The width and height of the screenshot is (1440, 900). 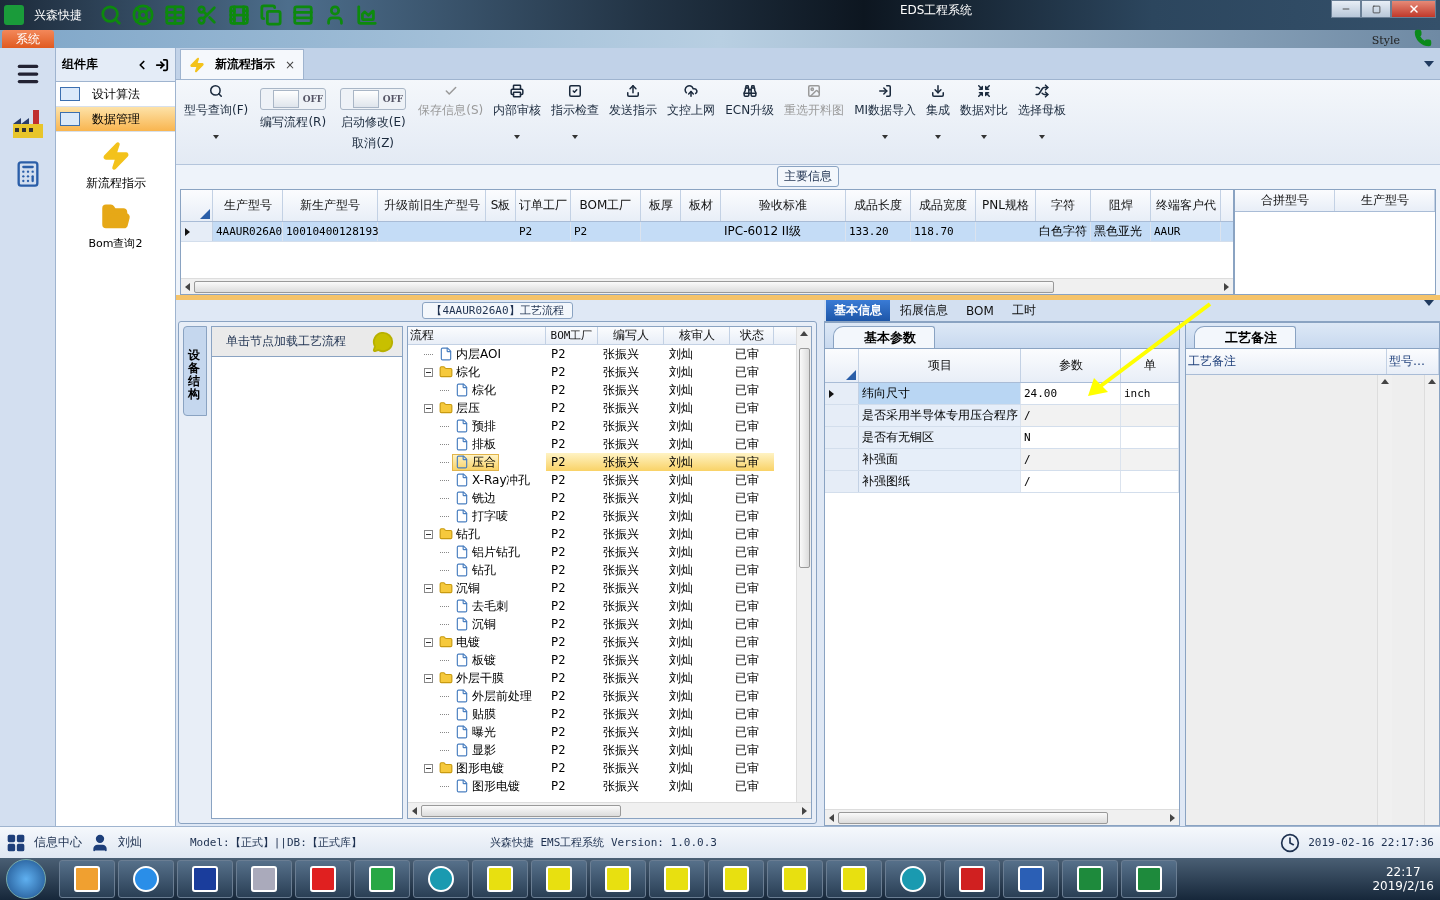 I want to click on minimize-button, so click(x=1346, y=9).